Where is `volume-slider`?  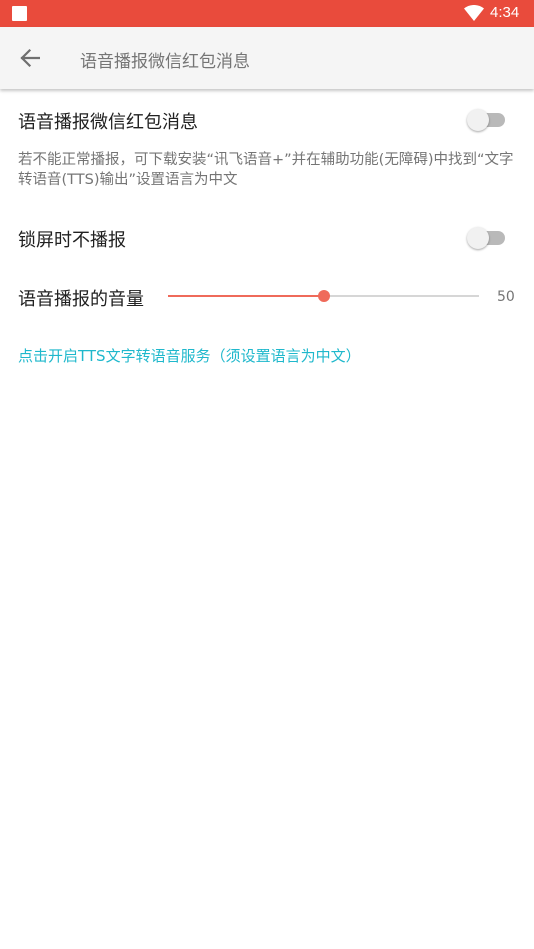
volume-slider is located at coordinates (323, 296).